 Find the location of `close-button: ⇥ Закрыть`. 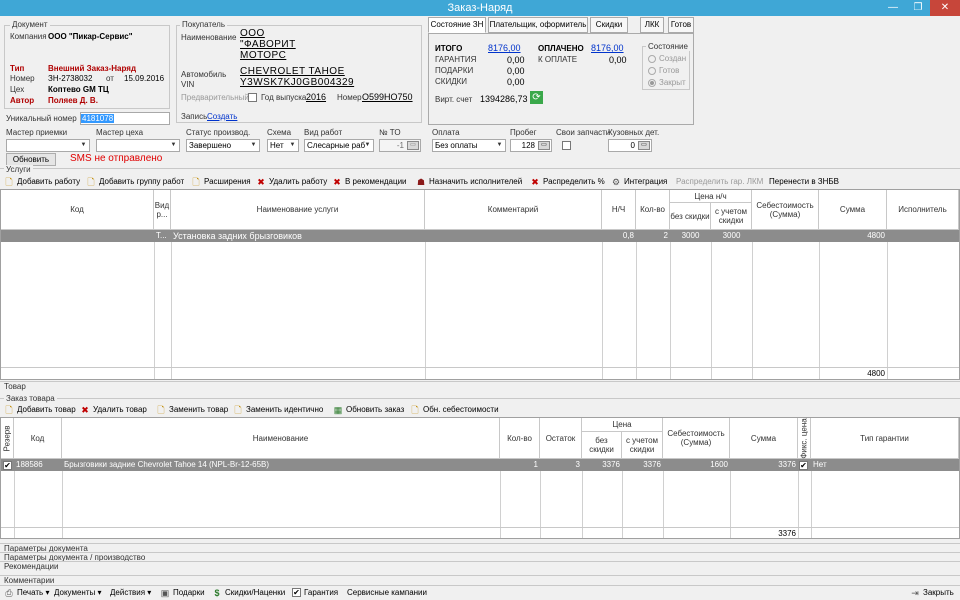

close-button: ⇥ Закрыть is located at coordinates (932, 593).